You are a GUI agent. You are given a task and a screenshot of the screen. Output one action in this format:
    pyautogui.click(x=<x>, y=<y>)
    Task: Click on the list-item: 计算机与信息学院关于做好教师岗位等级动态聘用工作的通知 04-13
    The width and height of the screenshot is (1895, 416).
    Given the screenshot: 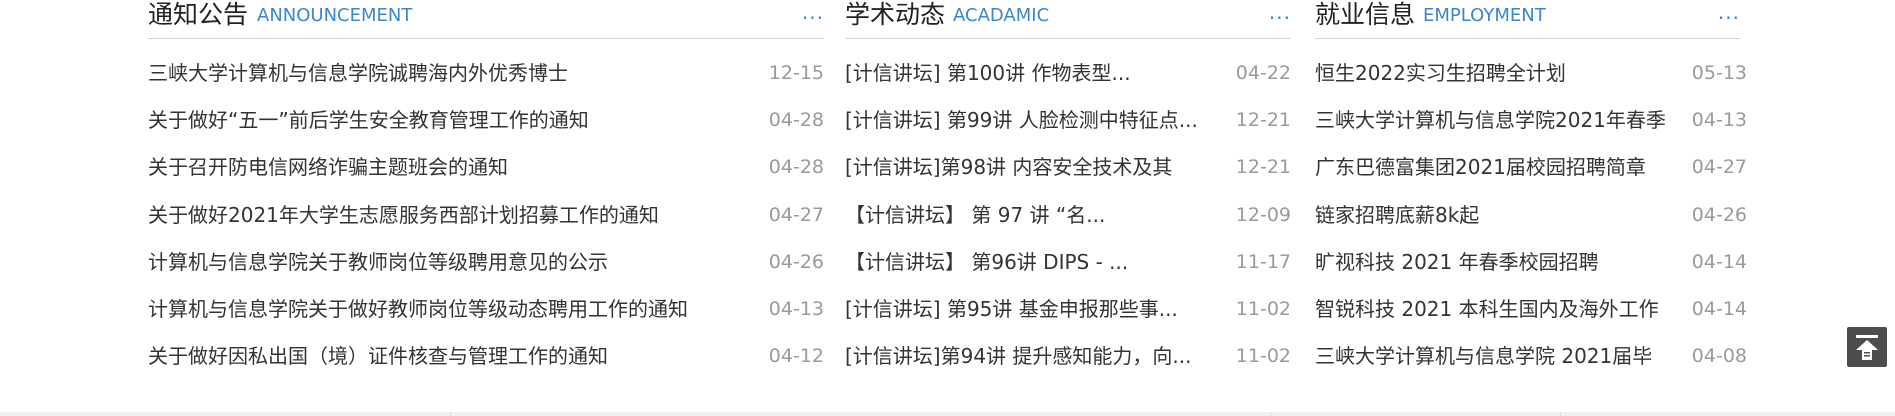 What is the action you would take?
    pyautogui.click(x=486, y=309)
    